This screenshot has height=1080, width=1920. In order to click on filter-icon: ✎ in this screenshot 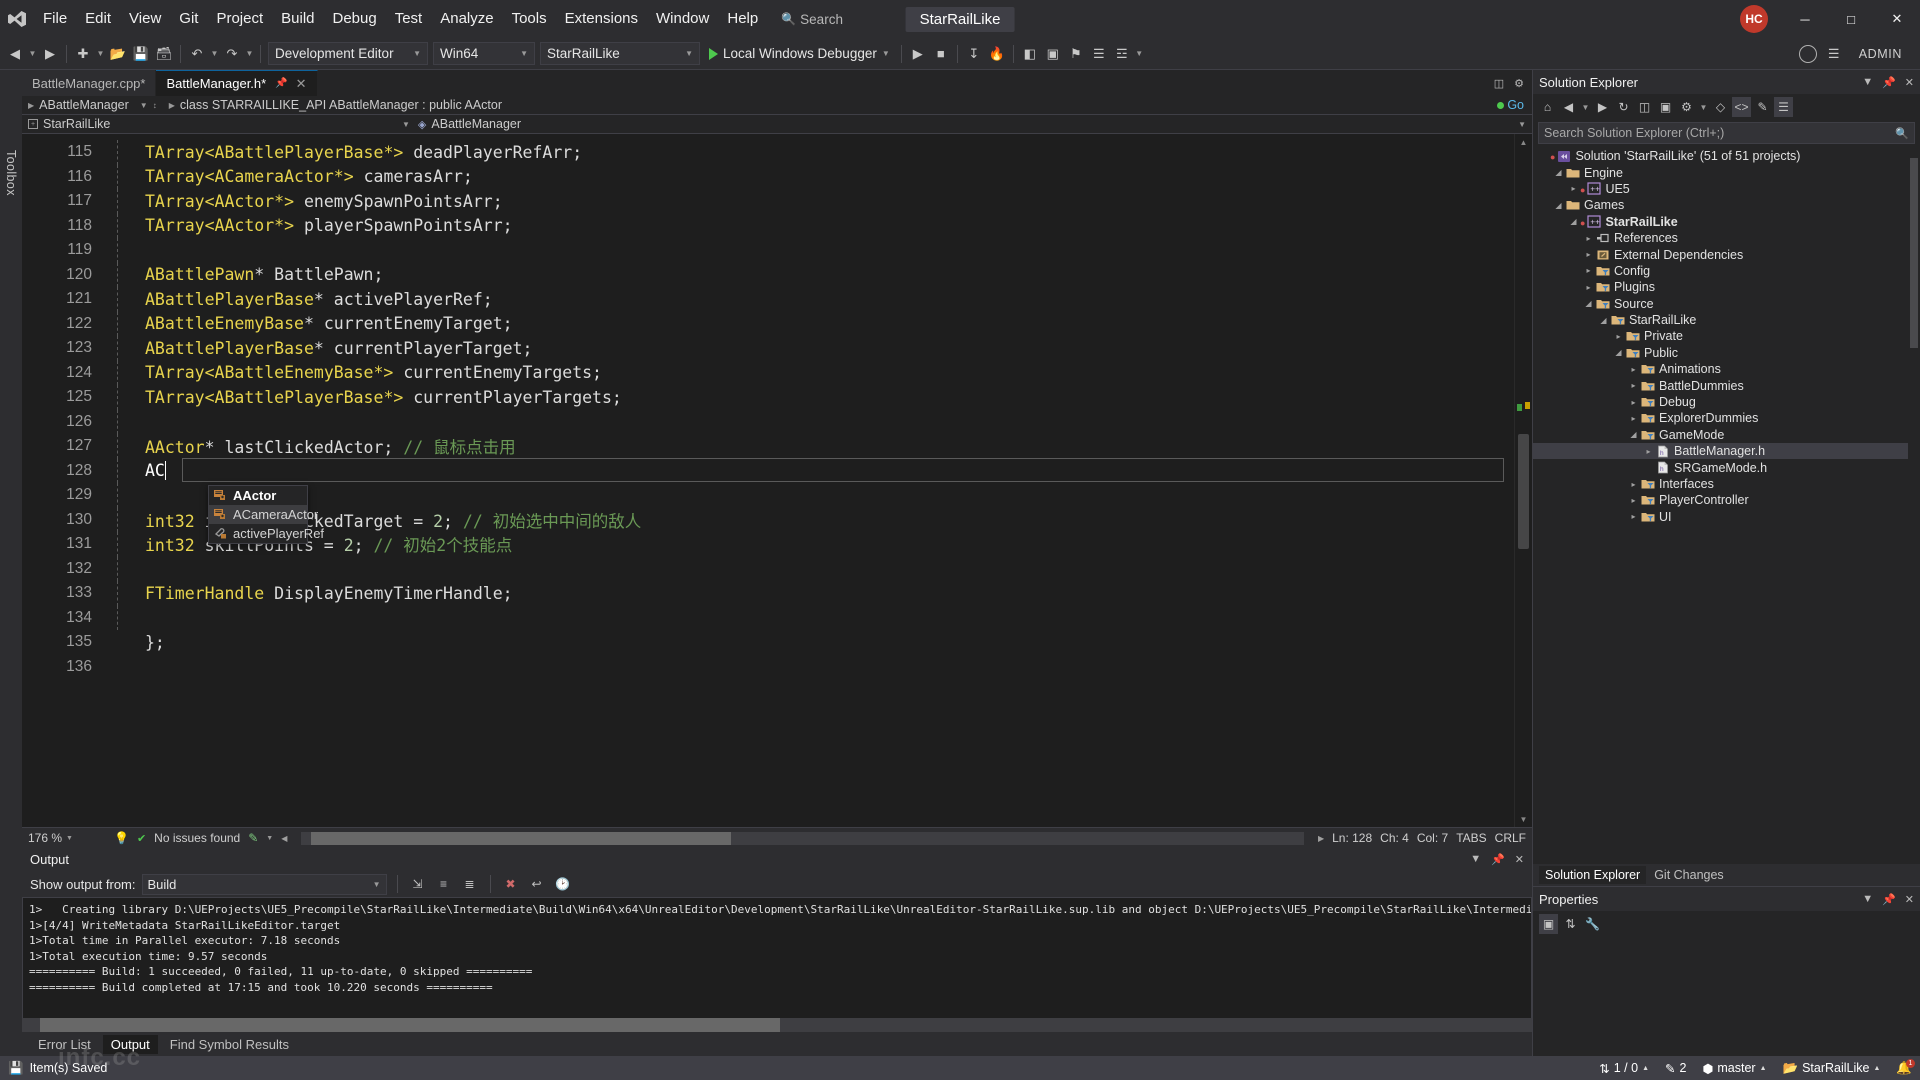, I will do `click(253, 838)`.